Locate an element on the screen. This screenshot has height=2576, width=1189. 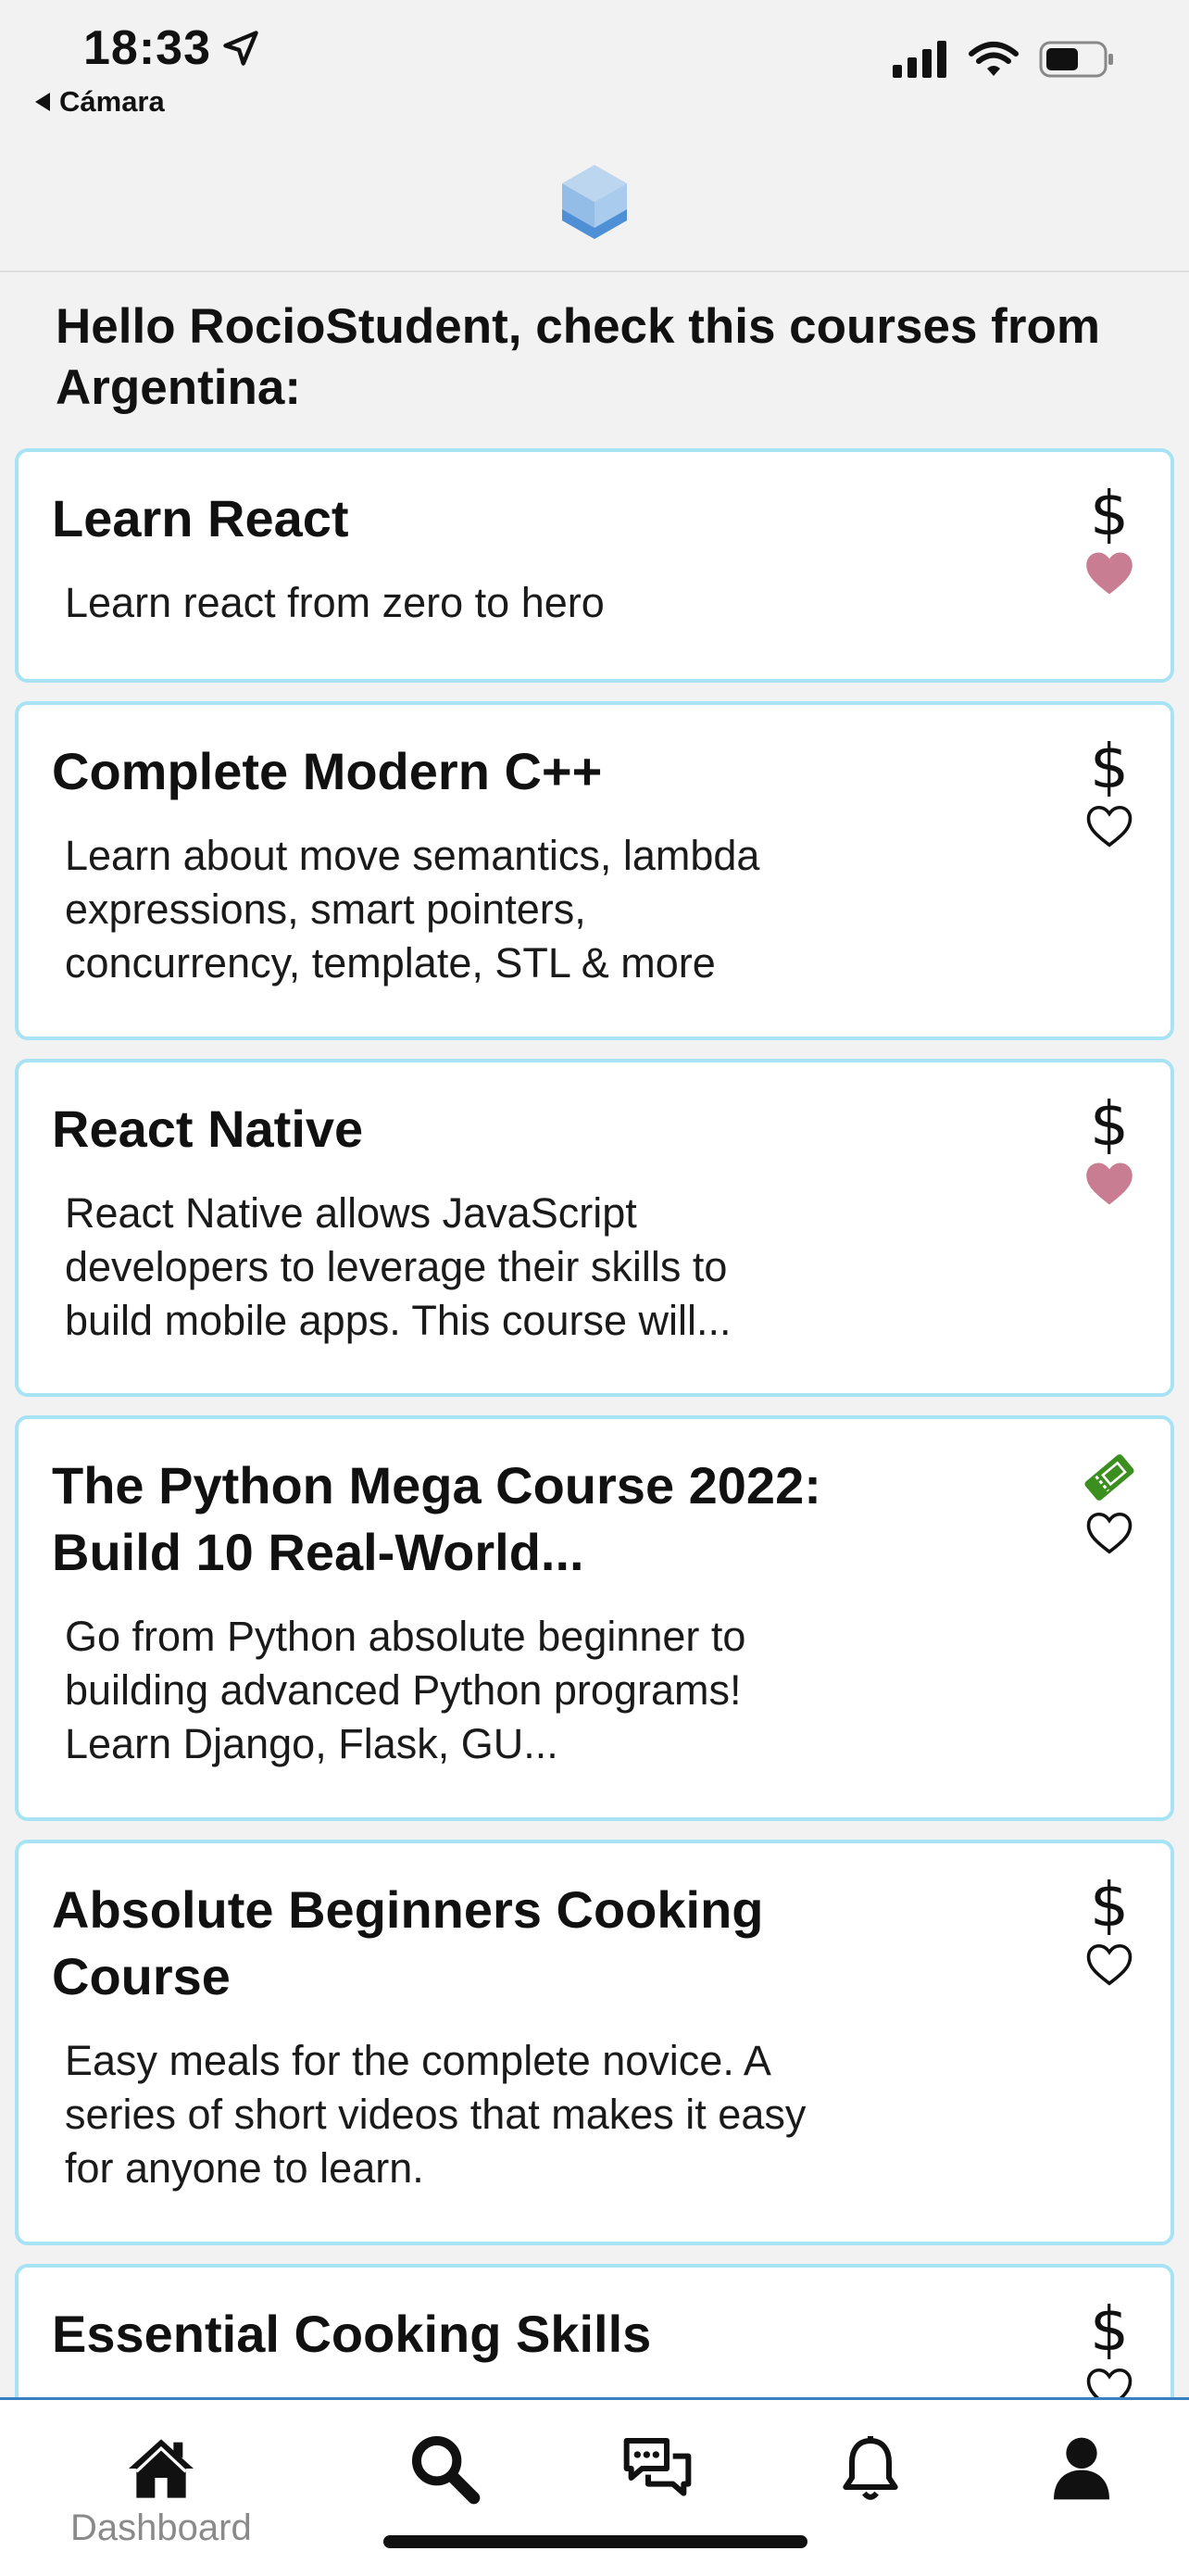
course-title: Learn React is located at coordinates (200, 518).